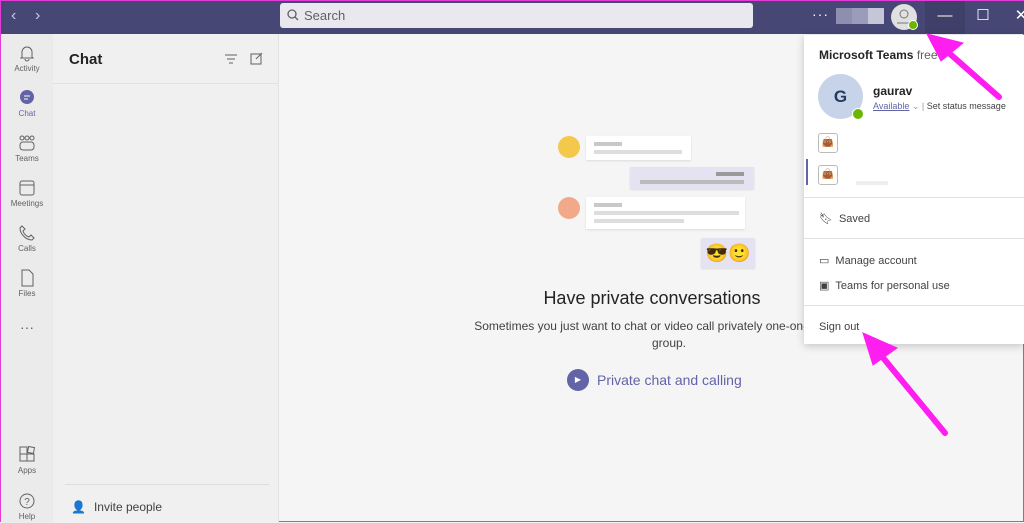 Image resolution: width=1024 pixels, height=523 pixels. What do you see at coordinates (27, 97) in the screenshot?
I see `chat-icon` at bounding box center [27, 97].